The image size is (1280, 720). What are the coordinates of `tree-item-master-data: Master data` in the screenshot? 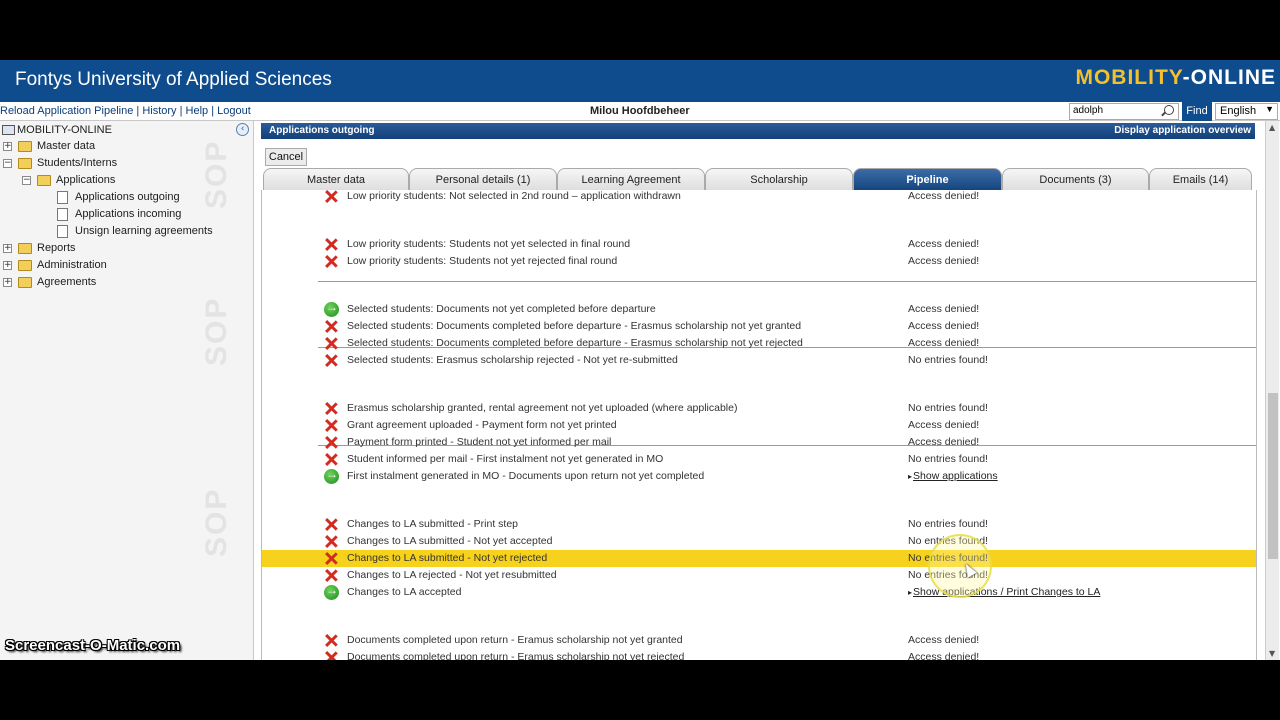 It's located at (66, 146).